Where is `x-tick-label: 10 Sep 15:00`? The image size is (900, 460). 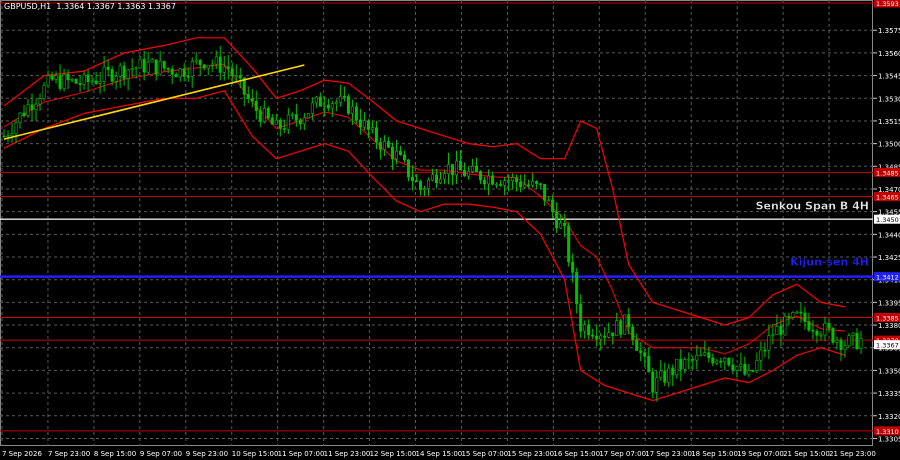 x-tick-label: 10 Sep 15:00 is located at coordinates (255, 454).